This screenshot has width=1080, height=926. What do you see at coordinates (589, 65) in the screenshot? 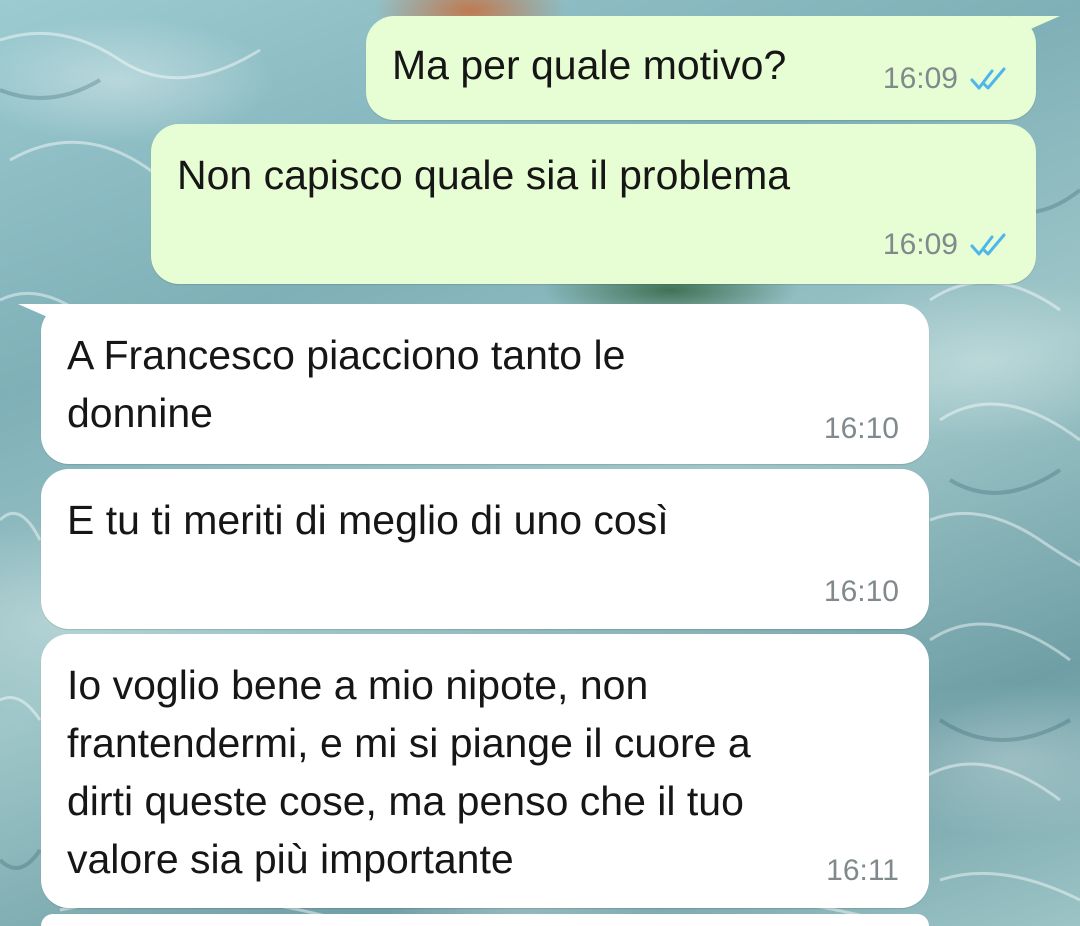
I see `message-text: Ma per quale motivo?` at bounding box center [589, 65].